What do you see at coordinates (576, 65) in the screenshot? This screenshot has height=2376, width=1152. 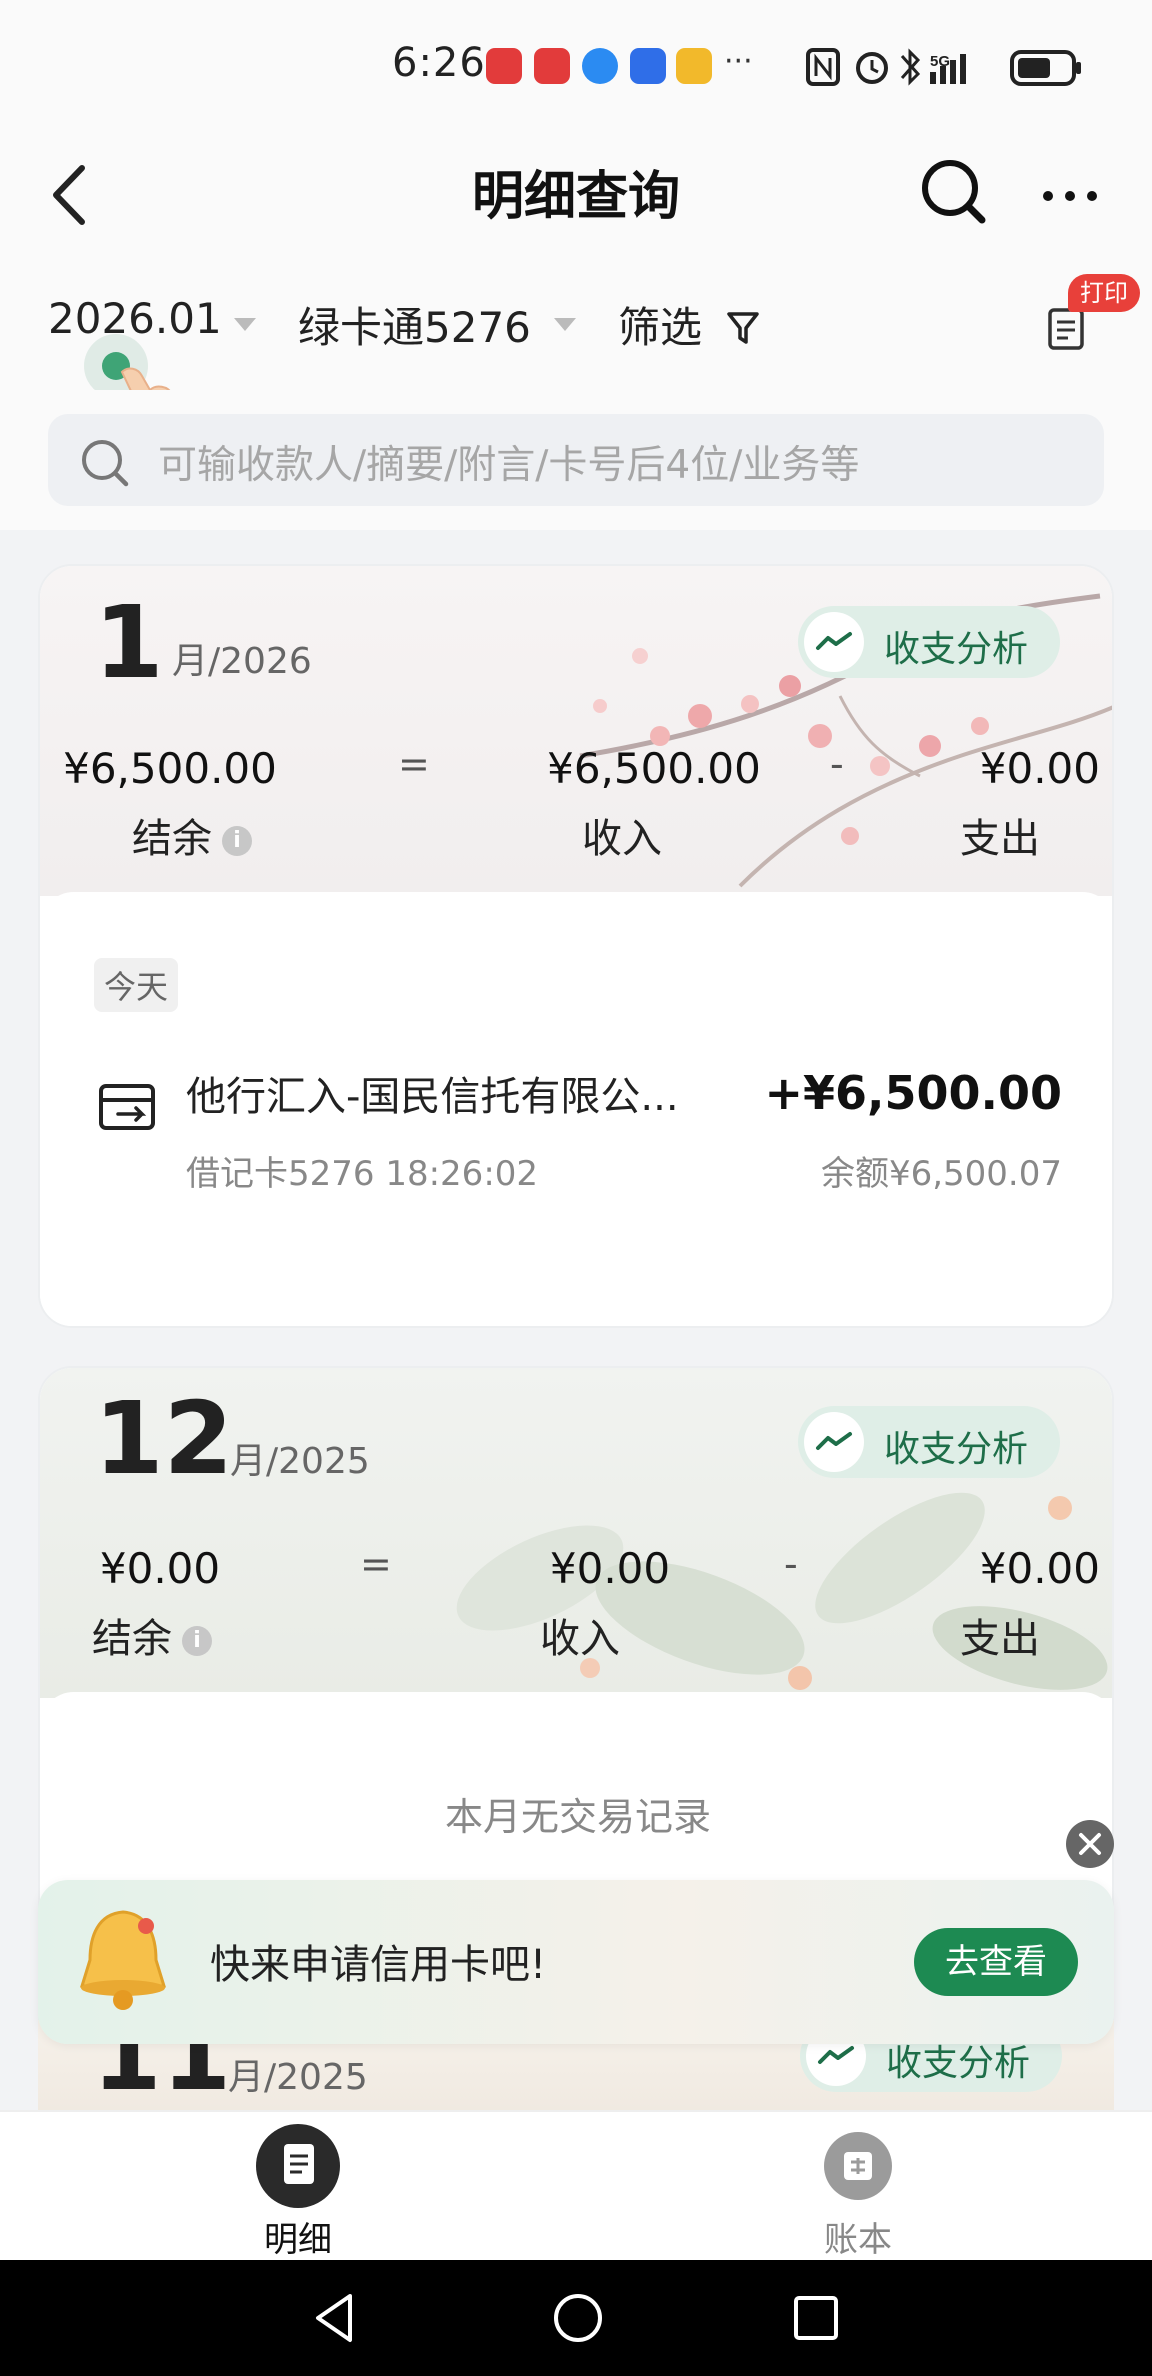 I see `status-bar: 6:26 ··· 5G` at bounding box center [576, 65].